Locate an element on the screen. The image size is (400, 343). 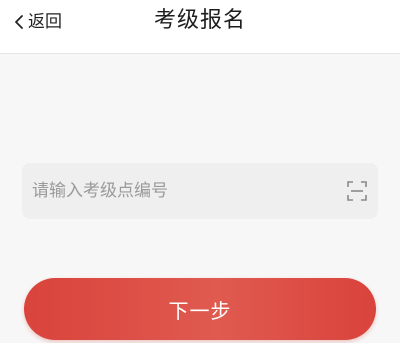
page-title: 考级报名 is located at coordinates (199, 20).